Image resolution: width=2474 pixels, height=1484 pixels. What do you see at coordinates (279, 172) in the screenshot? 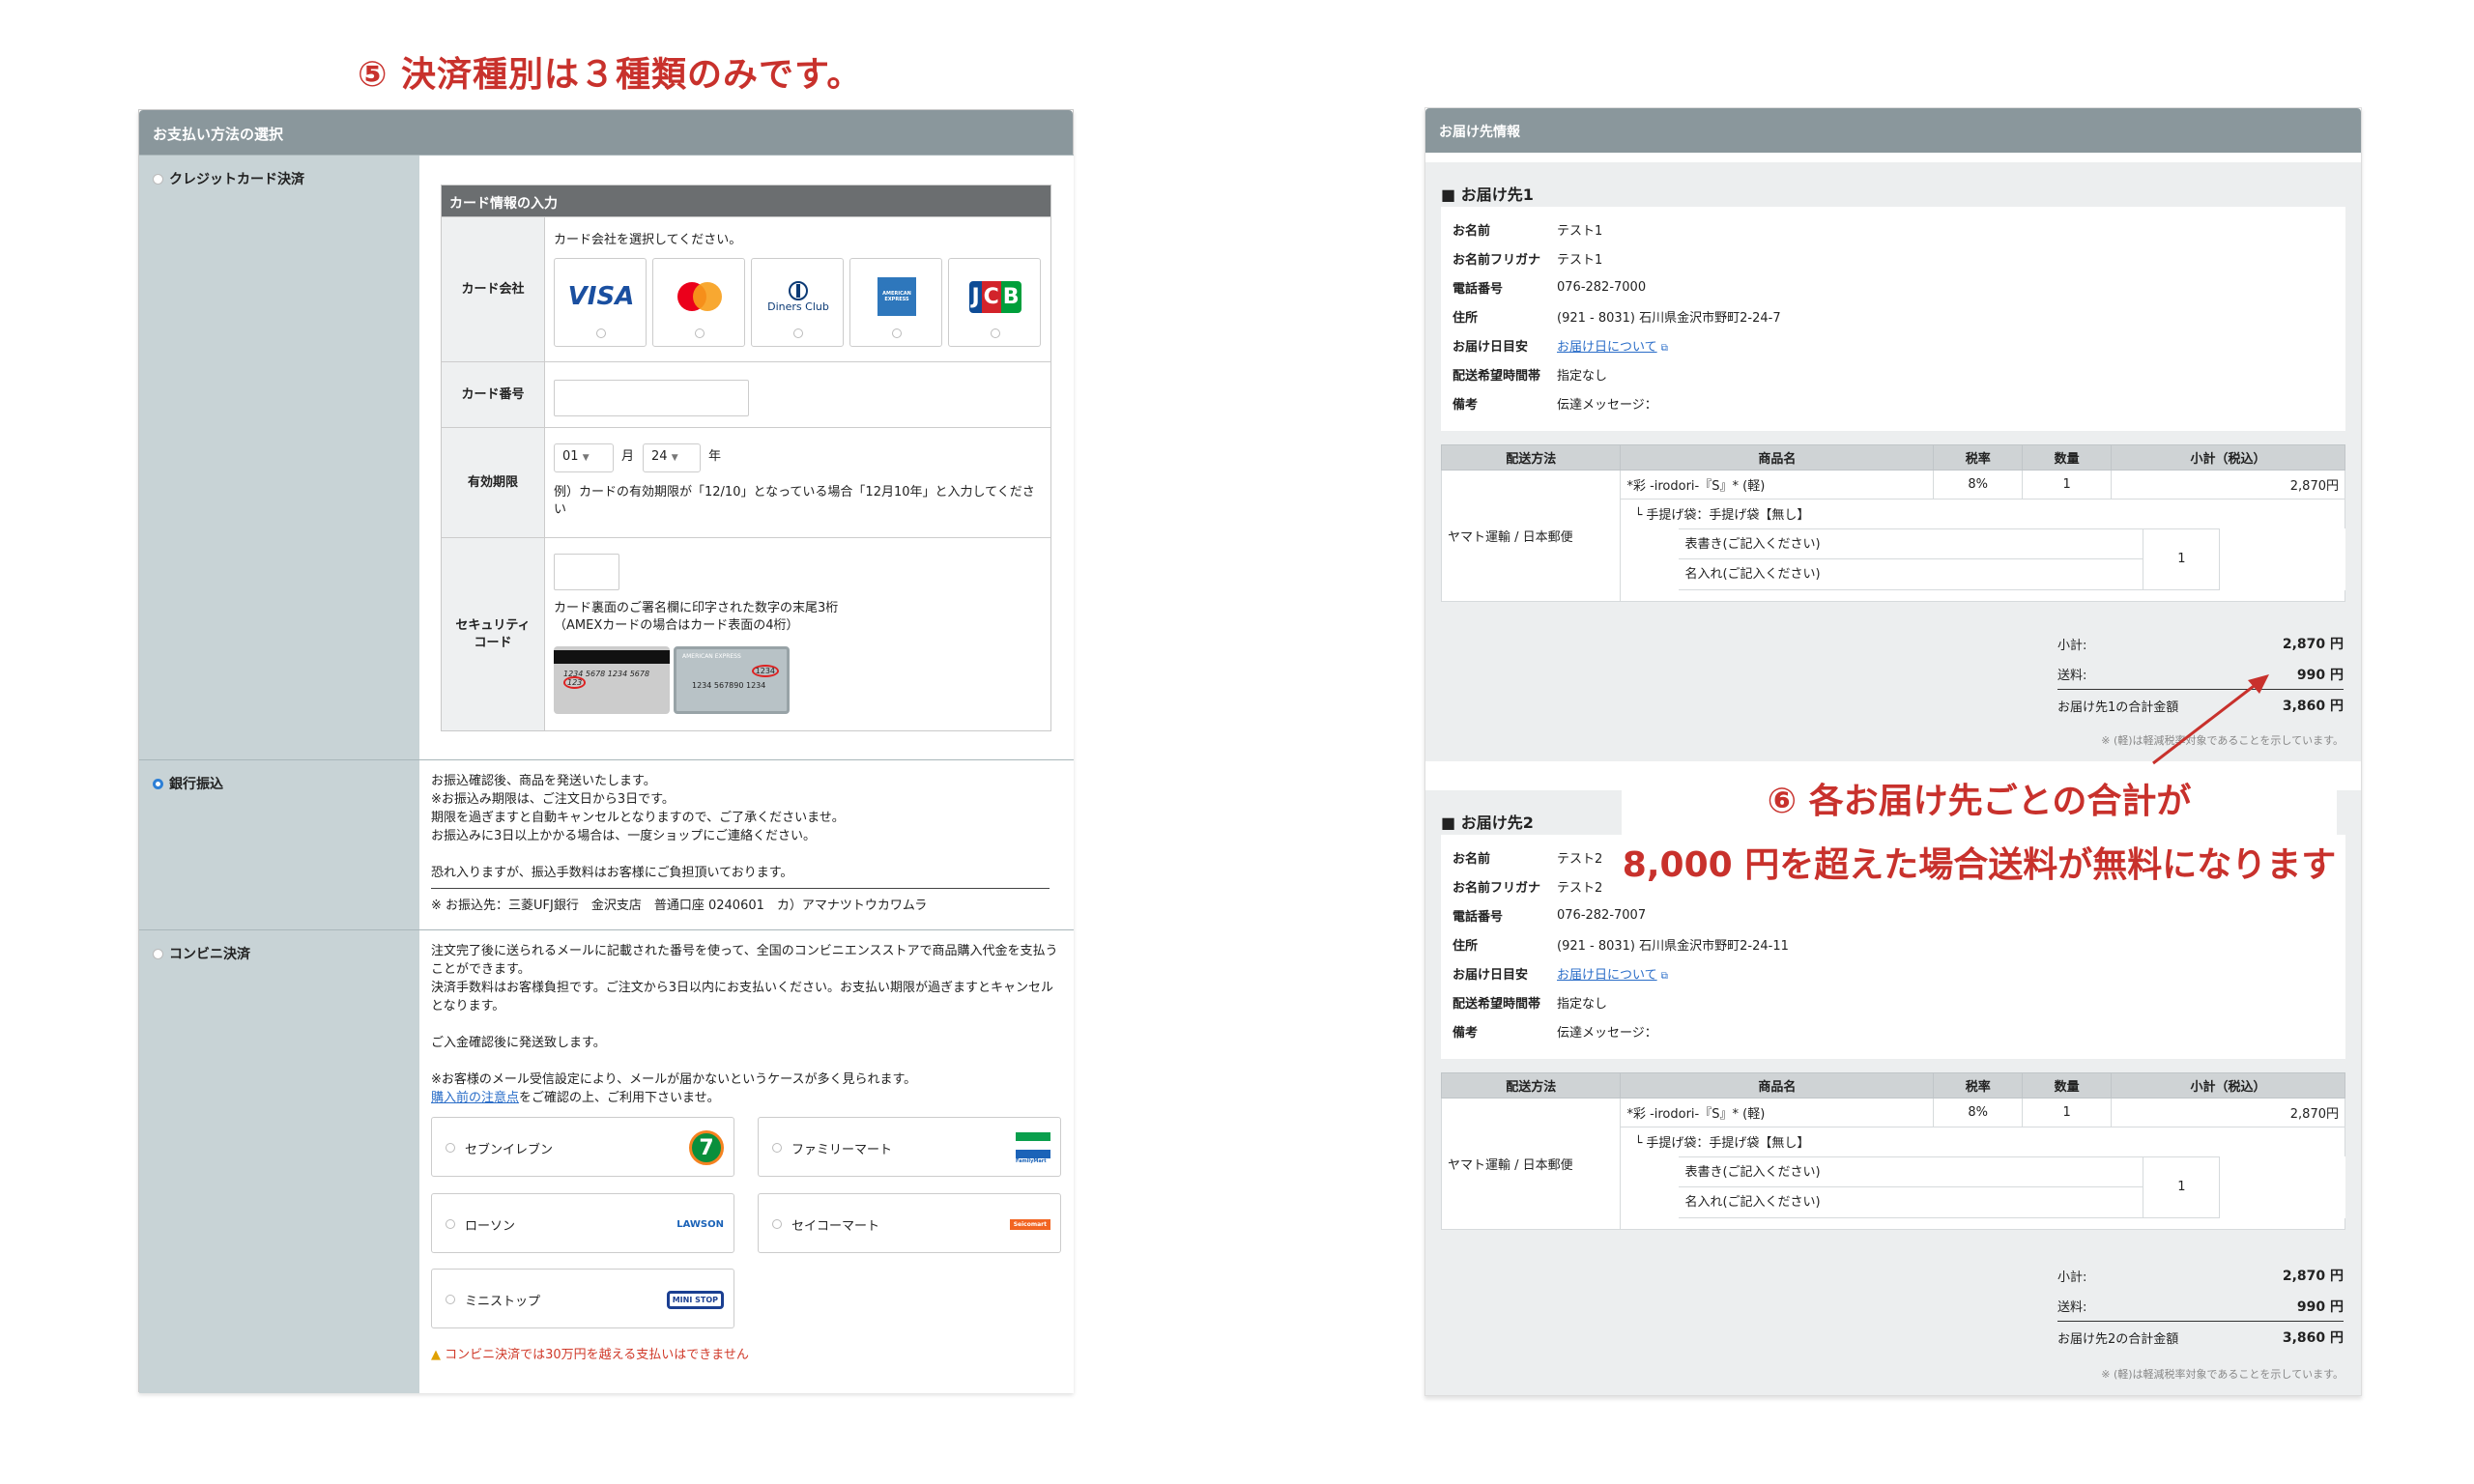
I see `credit-card-option: クレジットカード決済` at bounding box center [279, 172].